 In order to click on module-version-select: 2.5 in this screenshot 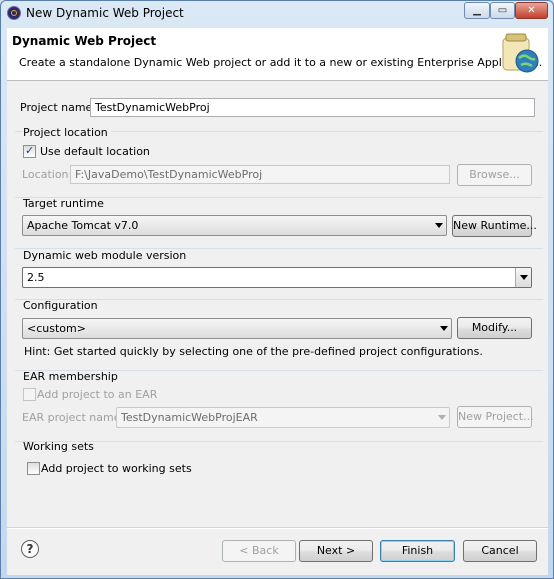, I will do `click(277, 277)`.